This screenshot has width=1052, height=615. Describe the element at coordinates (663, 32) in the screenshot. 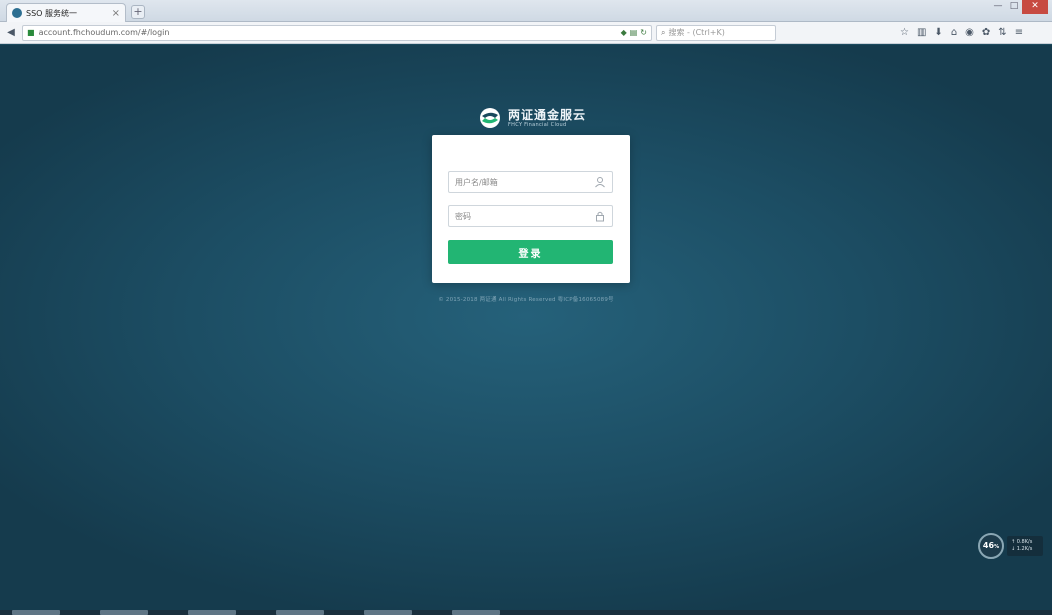

I see `search-icon: ⌕` at that location.